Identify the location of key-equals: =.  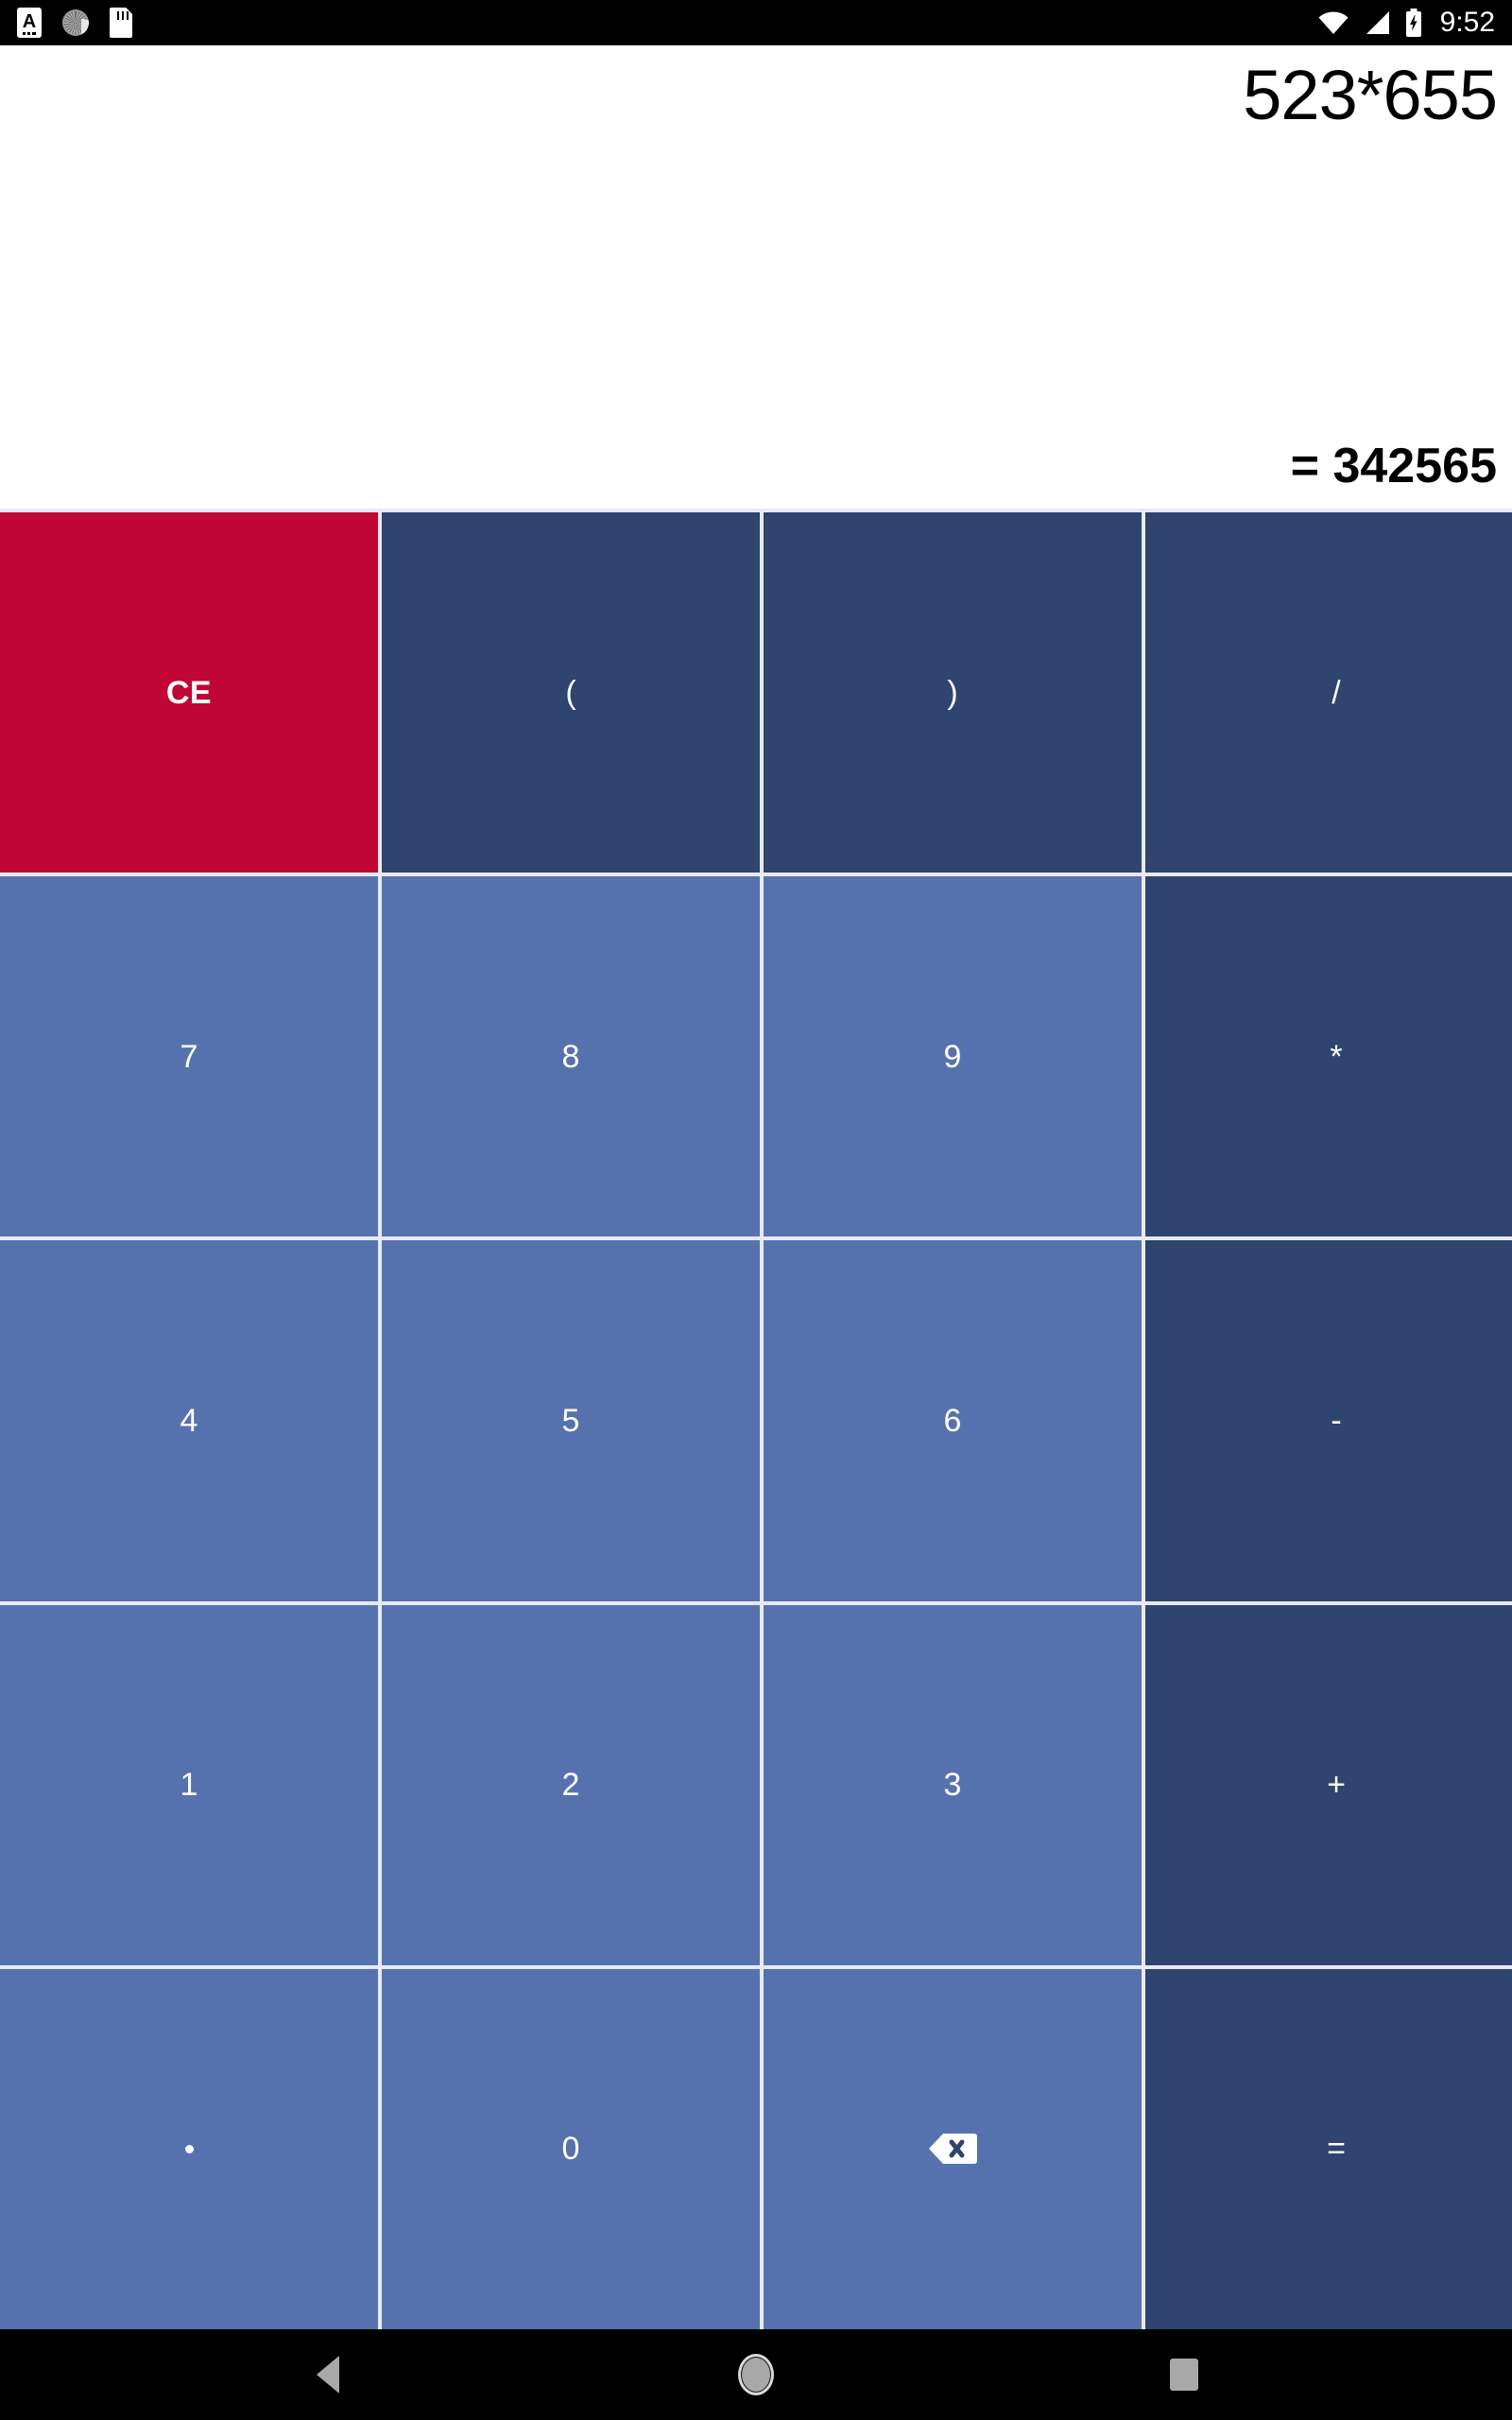
(1328, 2148).